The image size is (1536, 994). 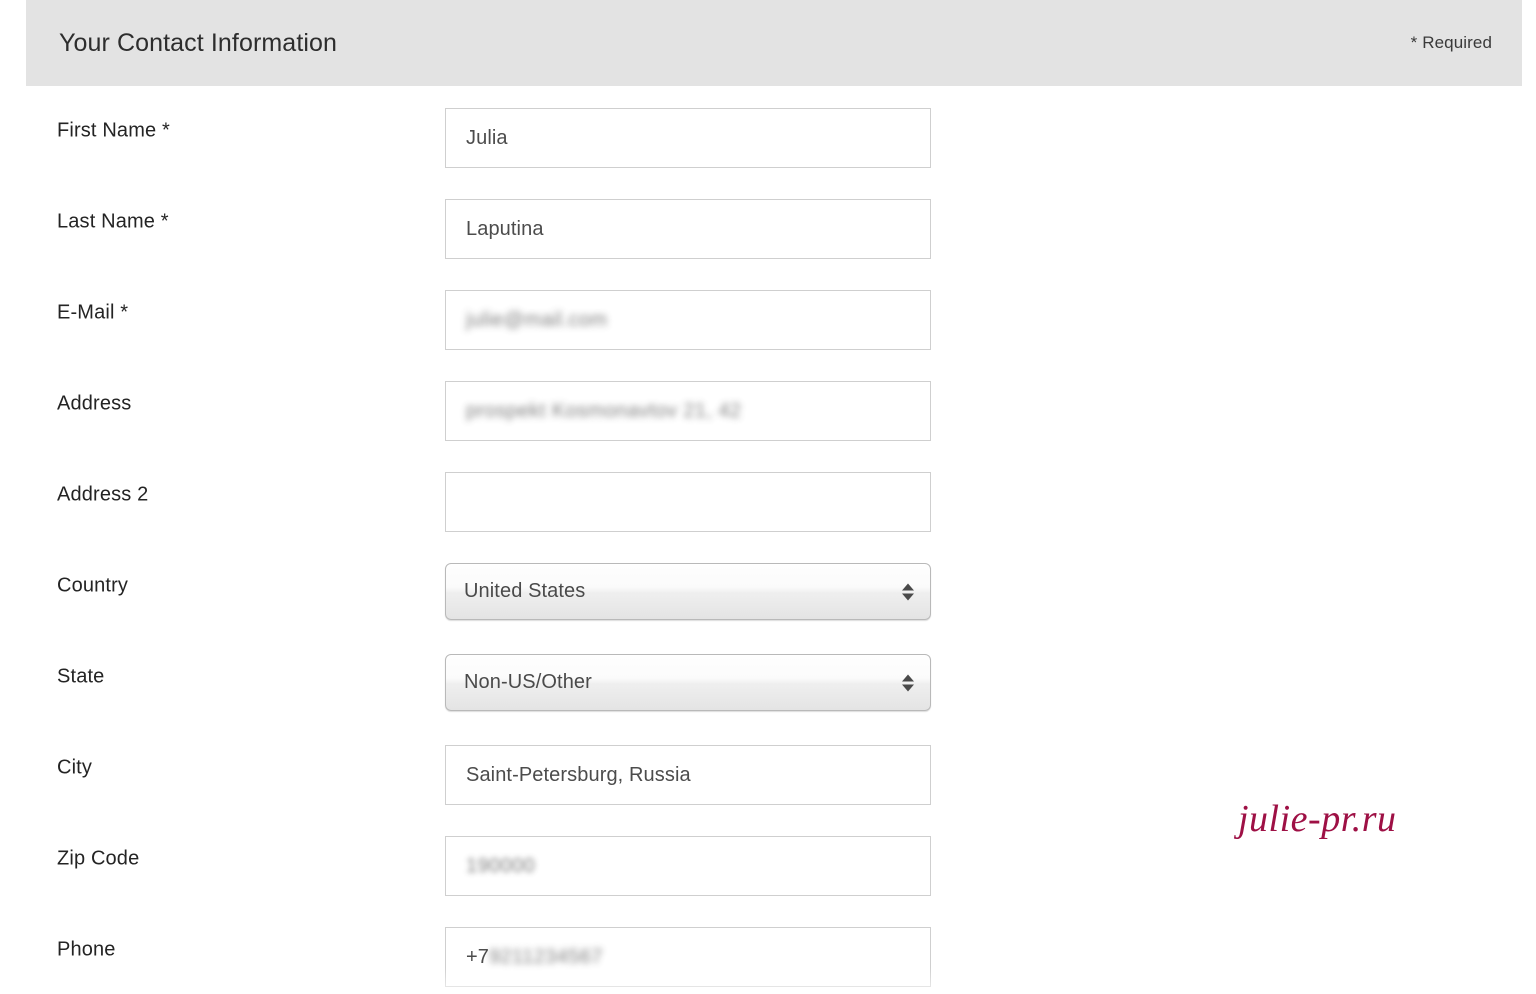 I want to click on field-control-last-name: Laputina, so click(x=688, y=229).